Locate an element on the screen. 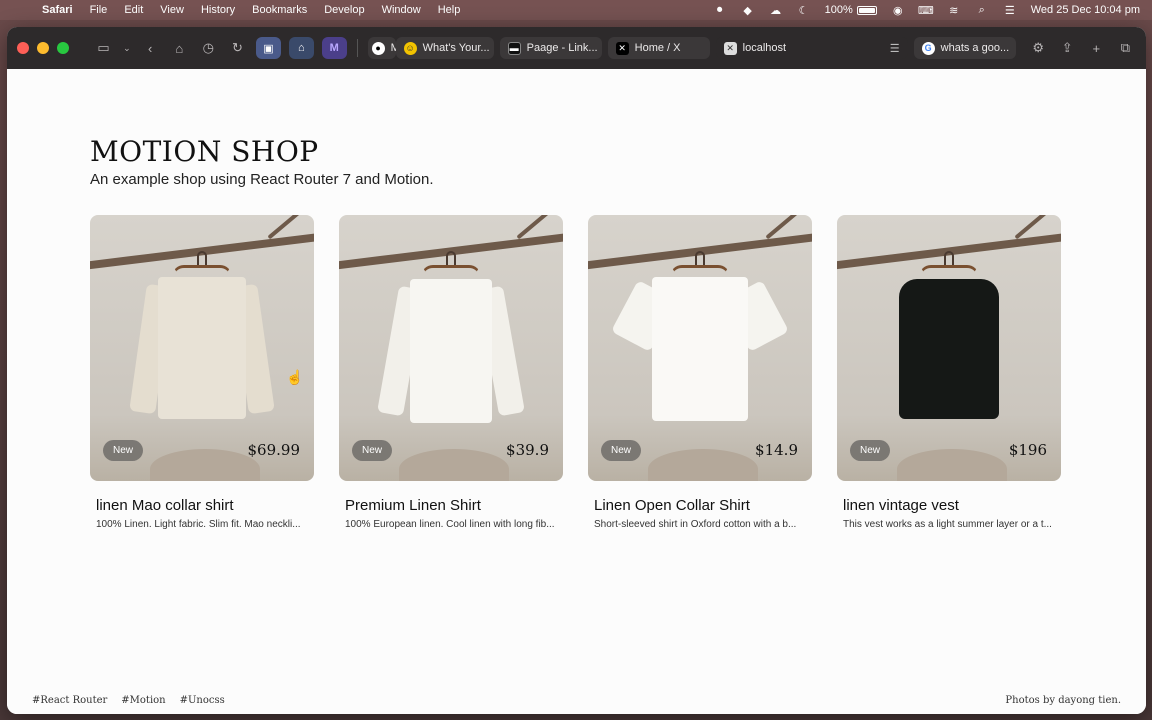 Image resolution: width=1152 pixels, height=720 pixels. product-image: New $69.99 is located at coordinates (202, 348).